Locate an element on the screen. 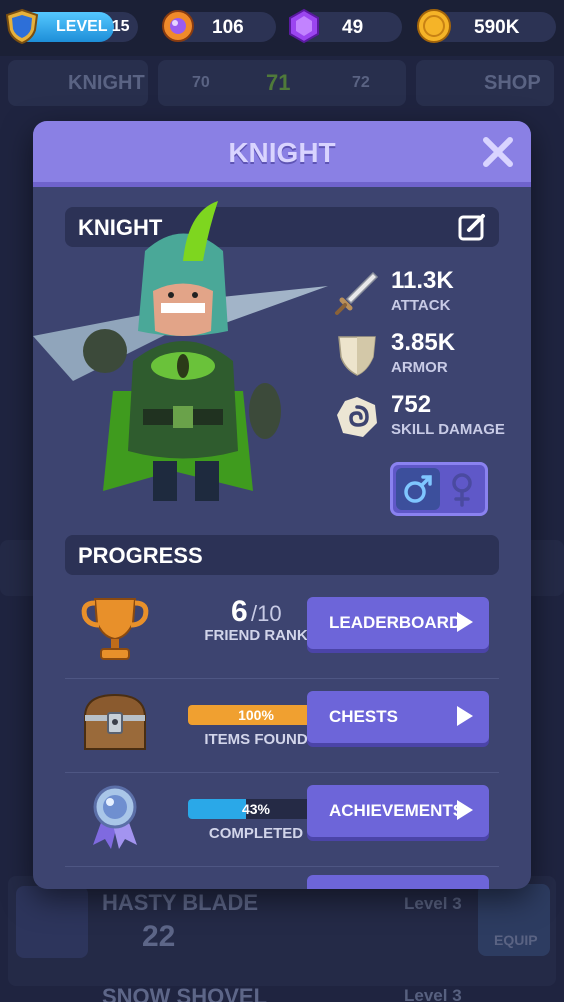 This screenshot has width=564, height=1002. female-option is located at coordinates (462, 489).